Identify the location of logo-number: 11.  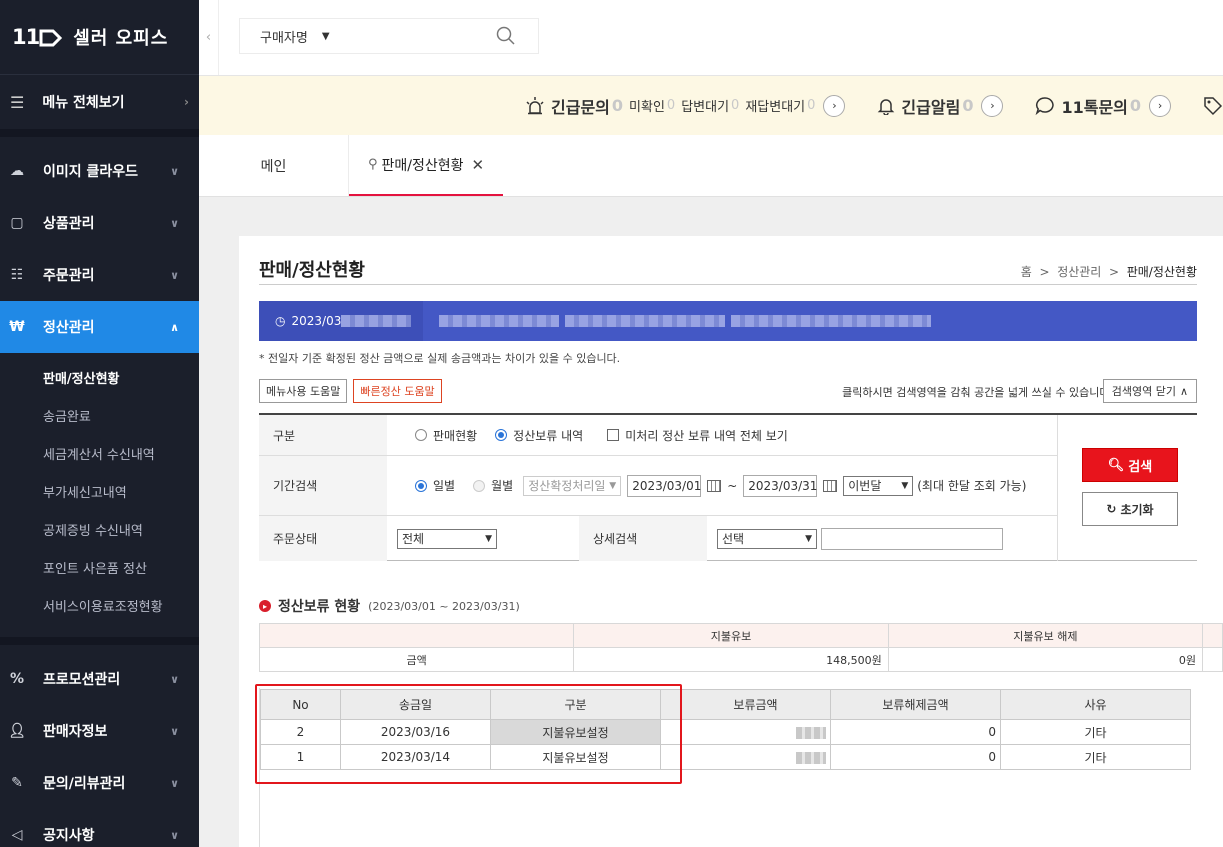
(26, 37).